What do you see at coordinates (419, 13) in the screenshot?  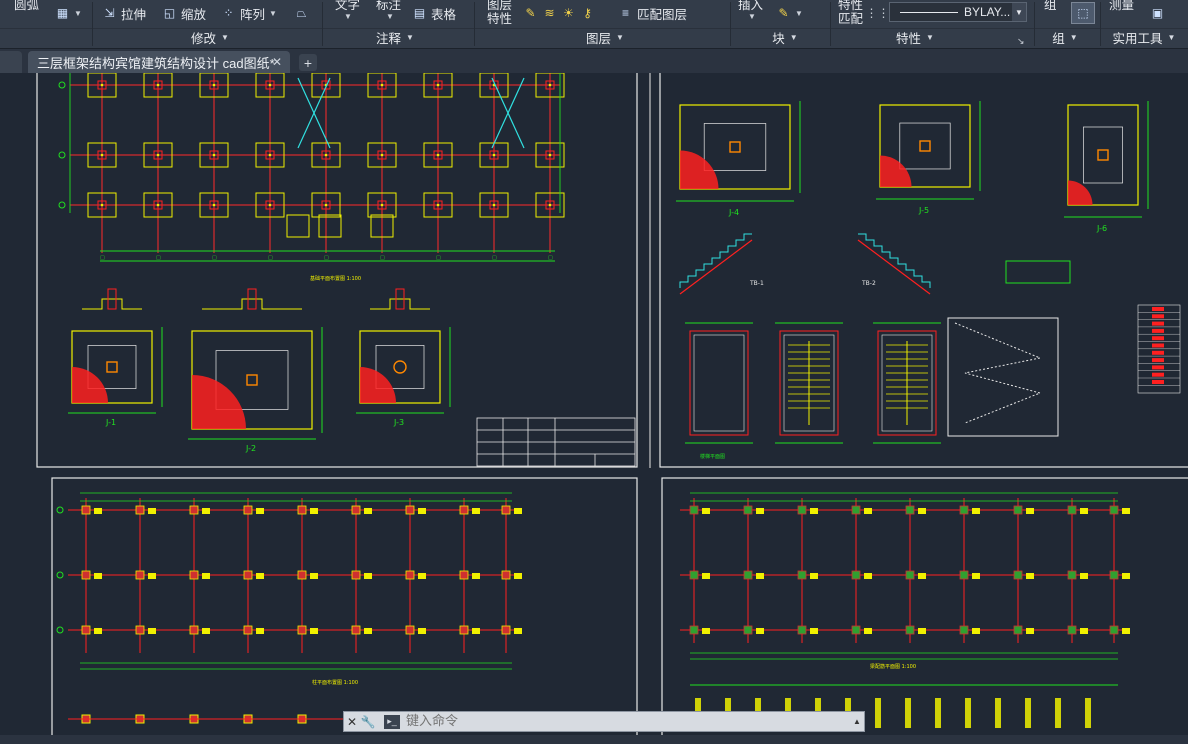 I see `table-icon: ▤` at bounding box center [419, 13].